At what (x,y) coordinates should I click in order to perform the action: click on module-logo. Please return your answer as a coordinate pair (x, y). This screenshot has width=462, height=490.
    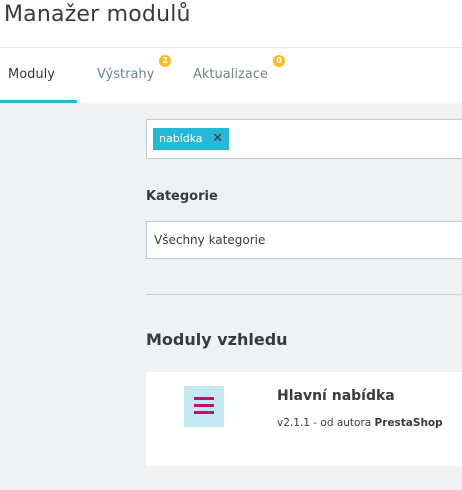
    Looking at the image, I should click on (204, 406).